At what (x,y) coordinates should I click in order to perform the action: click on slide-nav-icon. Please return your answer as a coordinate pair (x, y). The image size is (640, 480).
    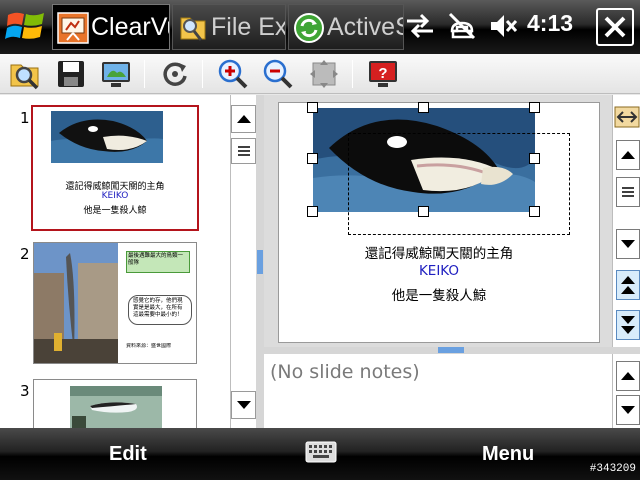
    Looking at the image, I should click on (627, 117).